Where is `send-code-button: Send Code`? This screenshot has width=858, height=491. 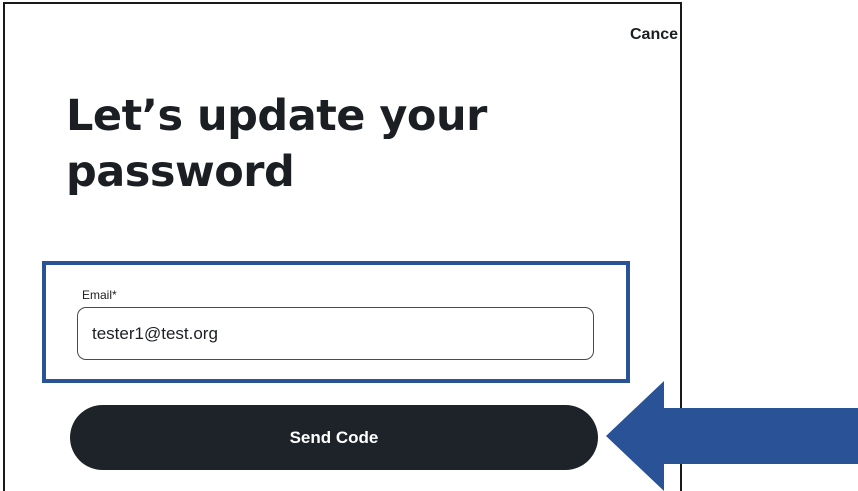
send-code-button: Send Code is located at coordinates (334, 437).